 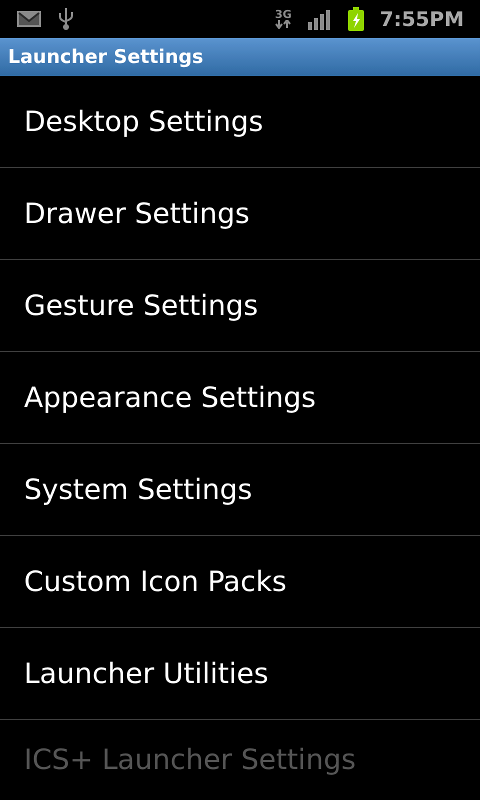 I want to click on battery-charging-icon, so click(x=356, y=19).